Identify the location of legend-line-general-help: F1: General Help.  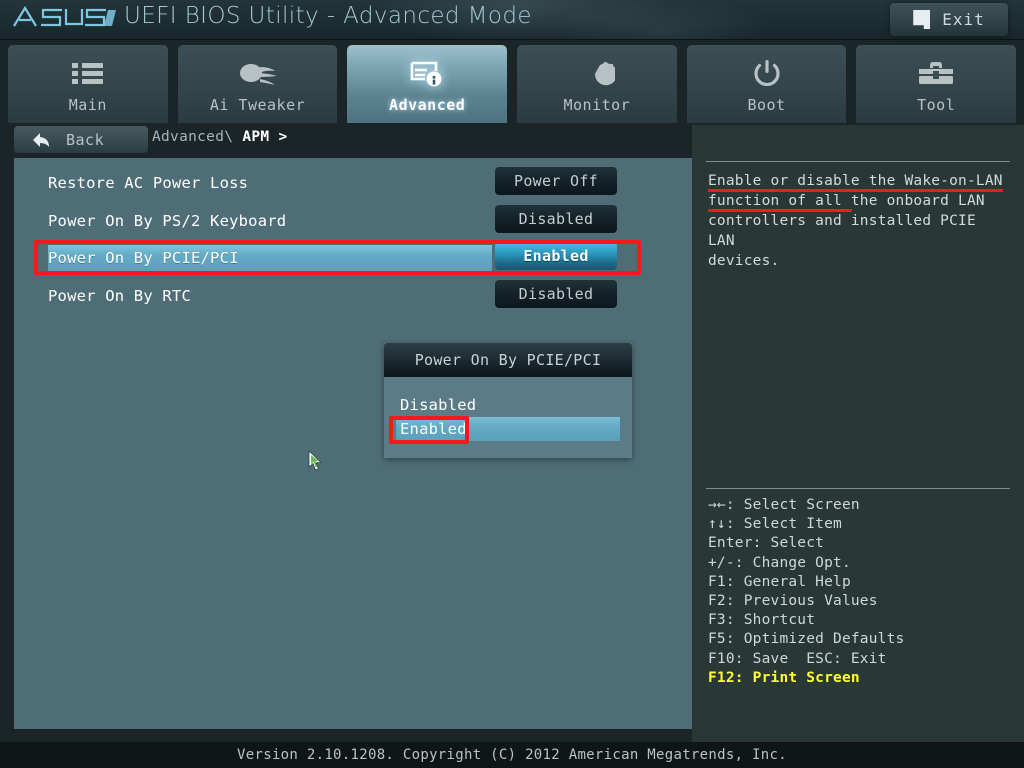
(779, 581).